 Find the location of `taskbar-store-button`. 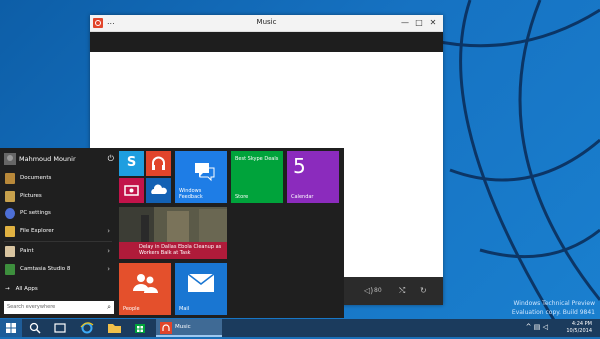

taskbar-store-button is located at coordinates (140, 328).